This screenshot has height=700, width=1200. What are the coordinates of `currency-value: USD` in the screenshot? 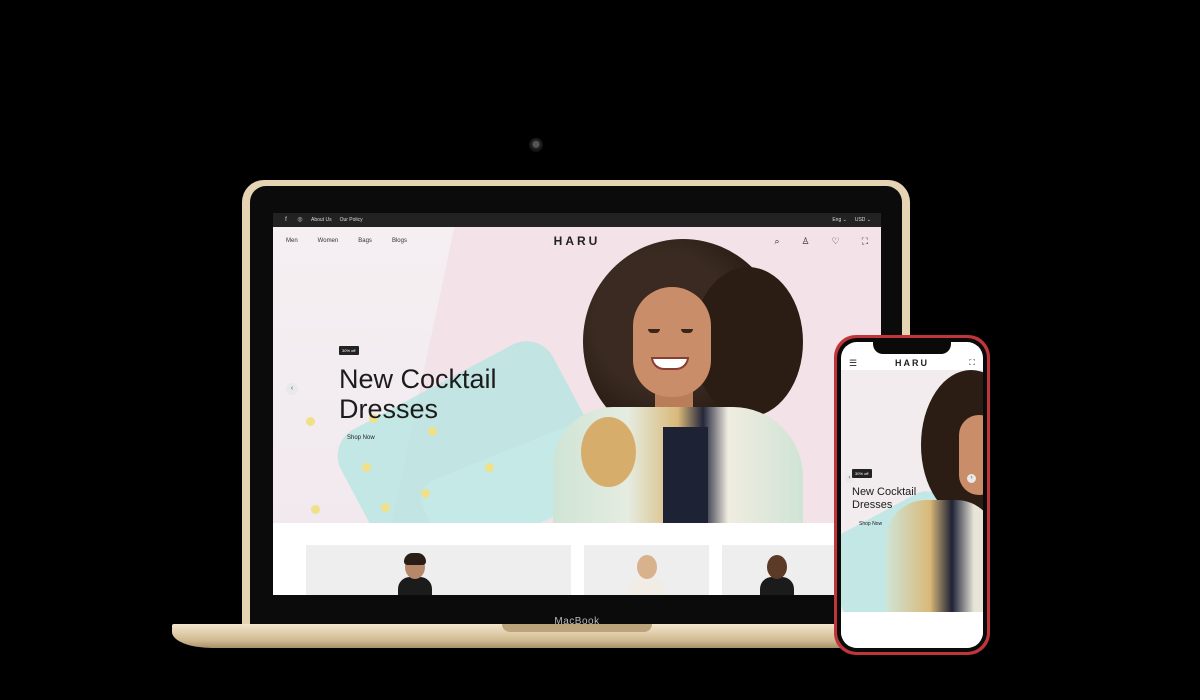 It's located at (860, 220).